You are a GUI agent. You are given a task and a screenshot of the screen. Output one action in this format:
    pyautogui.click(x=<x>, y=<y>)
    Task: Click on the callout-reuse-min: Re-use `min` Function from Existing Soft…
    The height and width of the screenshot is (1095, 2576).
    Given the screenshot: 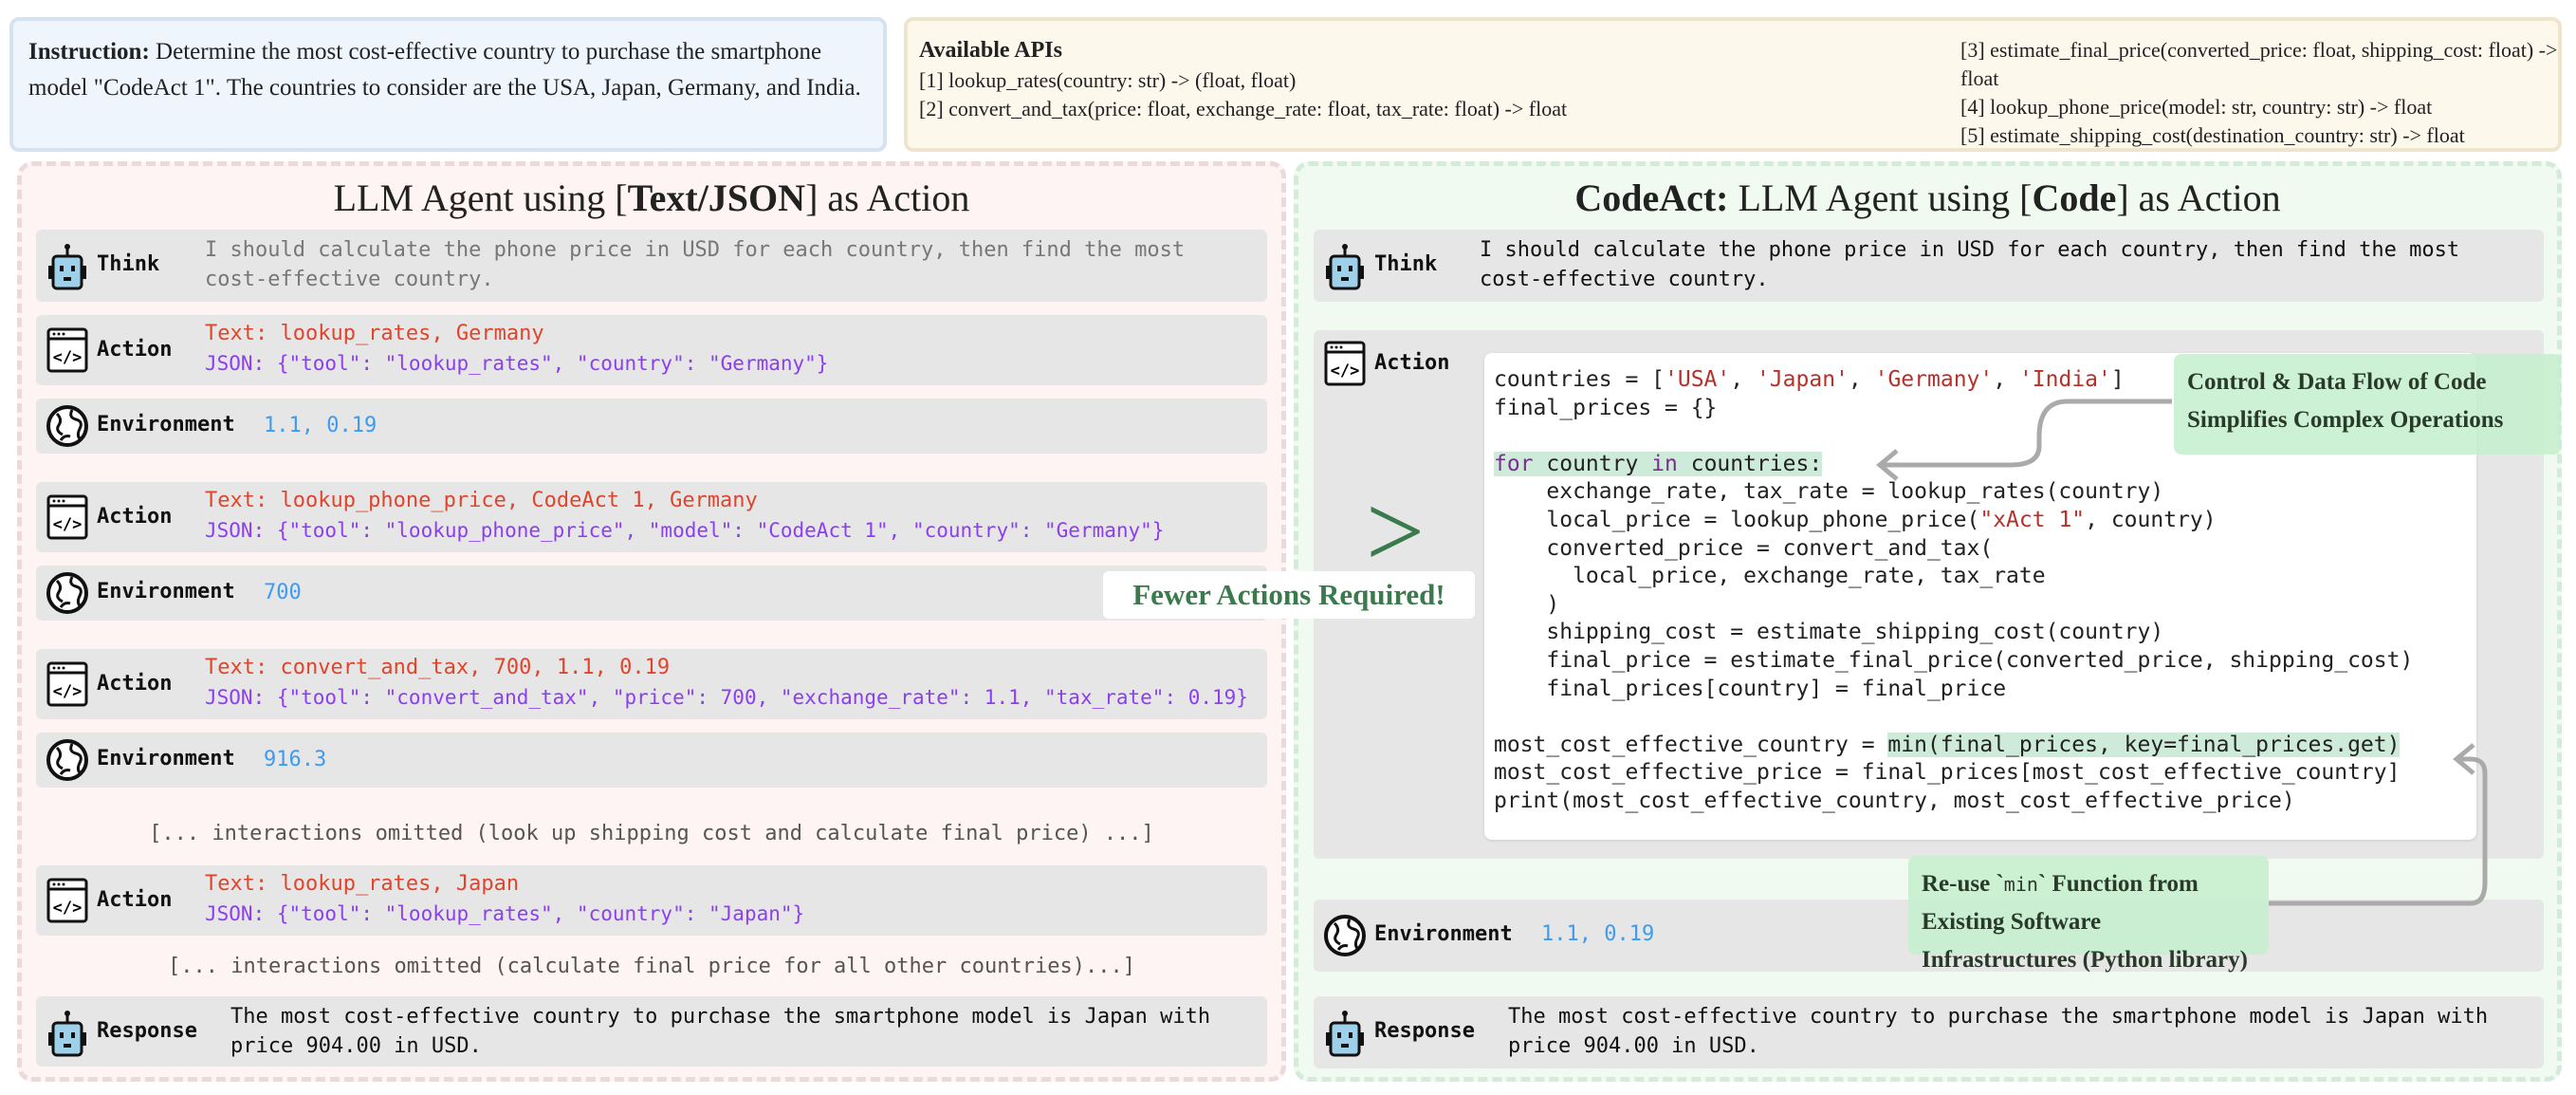 What is the action you would take?
    pyautogui.click(x=2088, y=914)
    